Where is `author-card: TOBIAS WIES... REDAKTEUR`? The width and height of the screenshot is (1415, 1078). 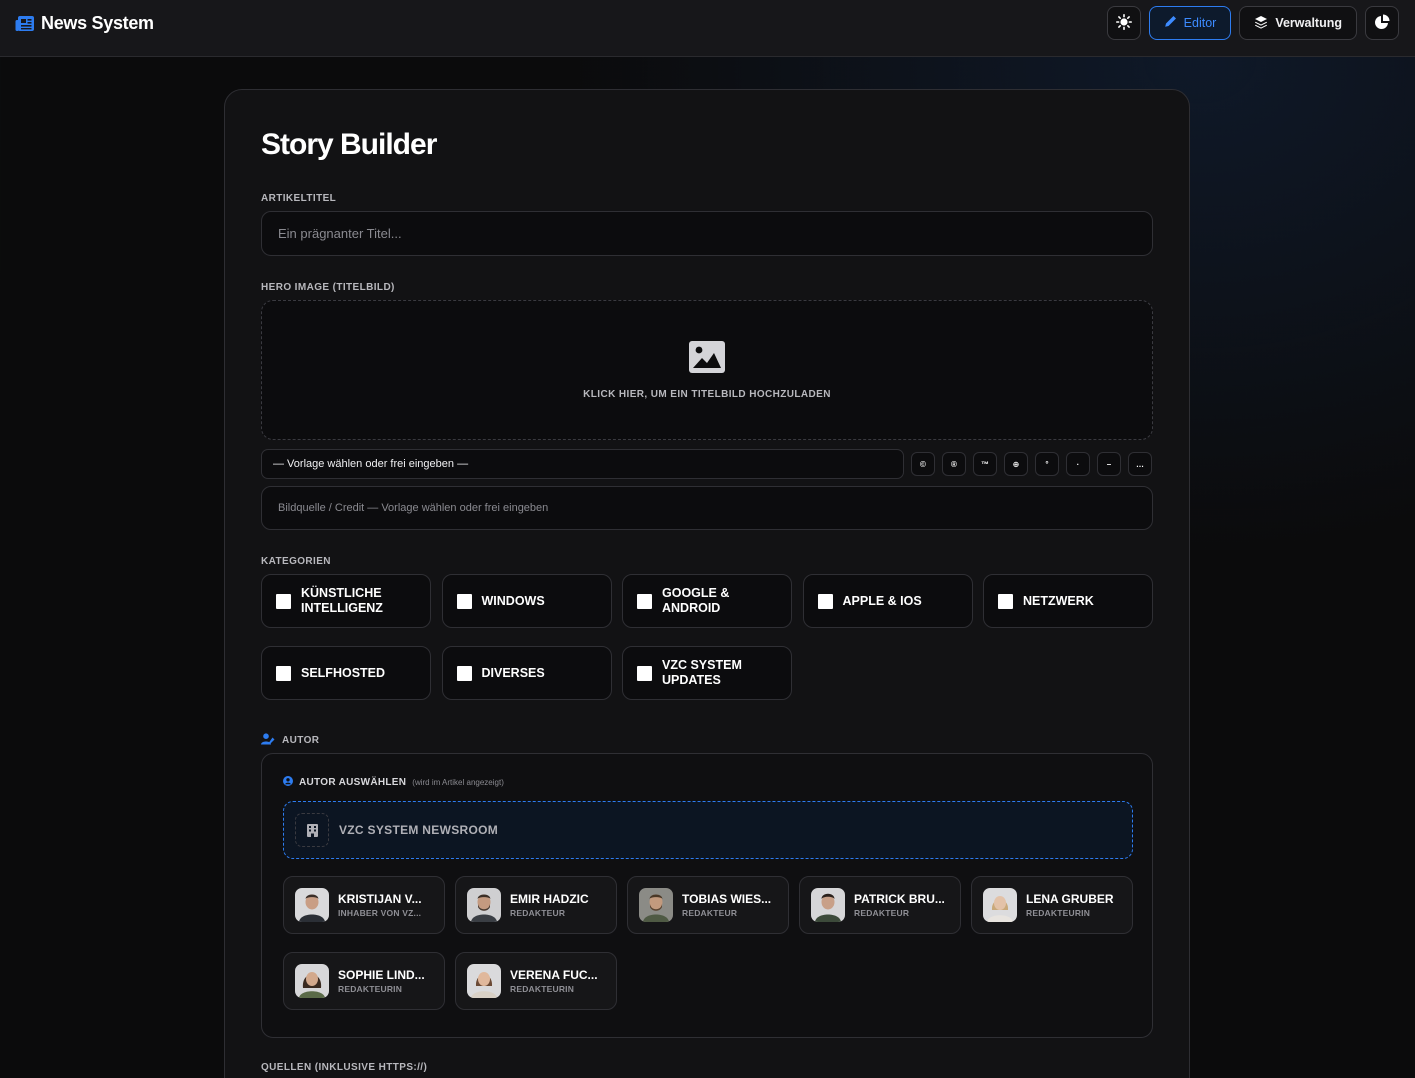 author-card: TOBIAS WIES... REDAKTEUR is located at coordinates (708, 905).